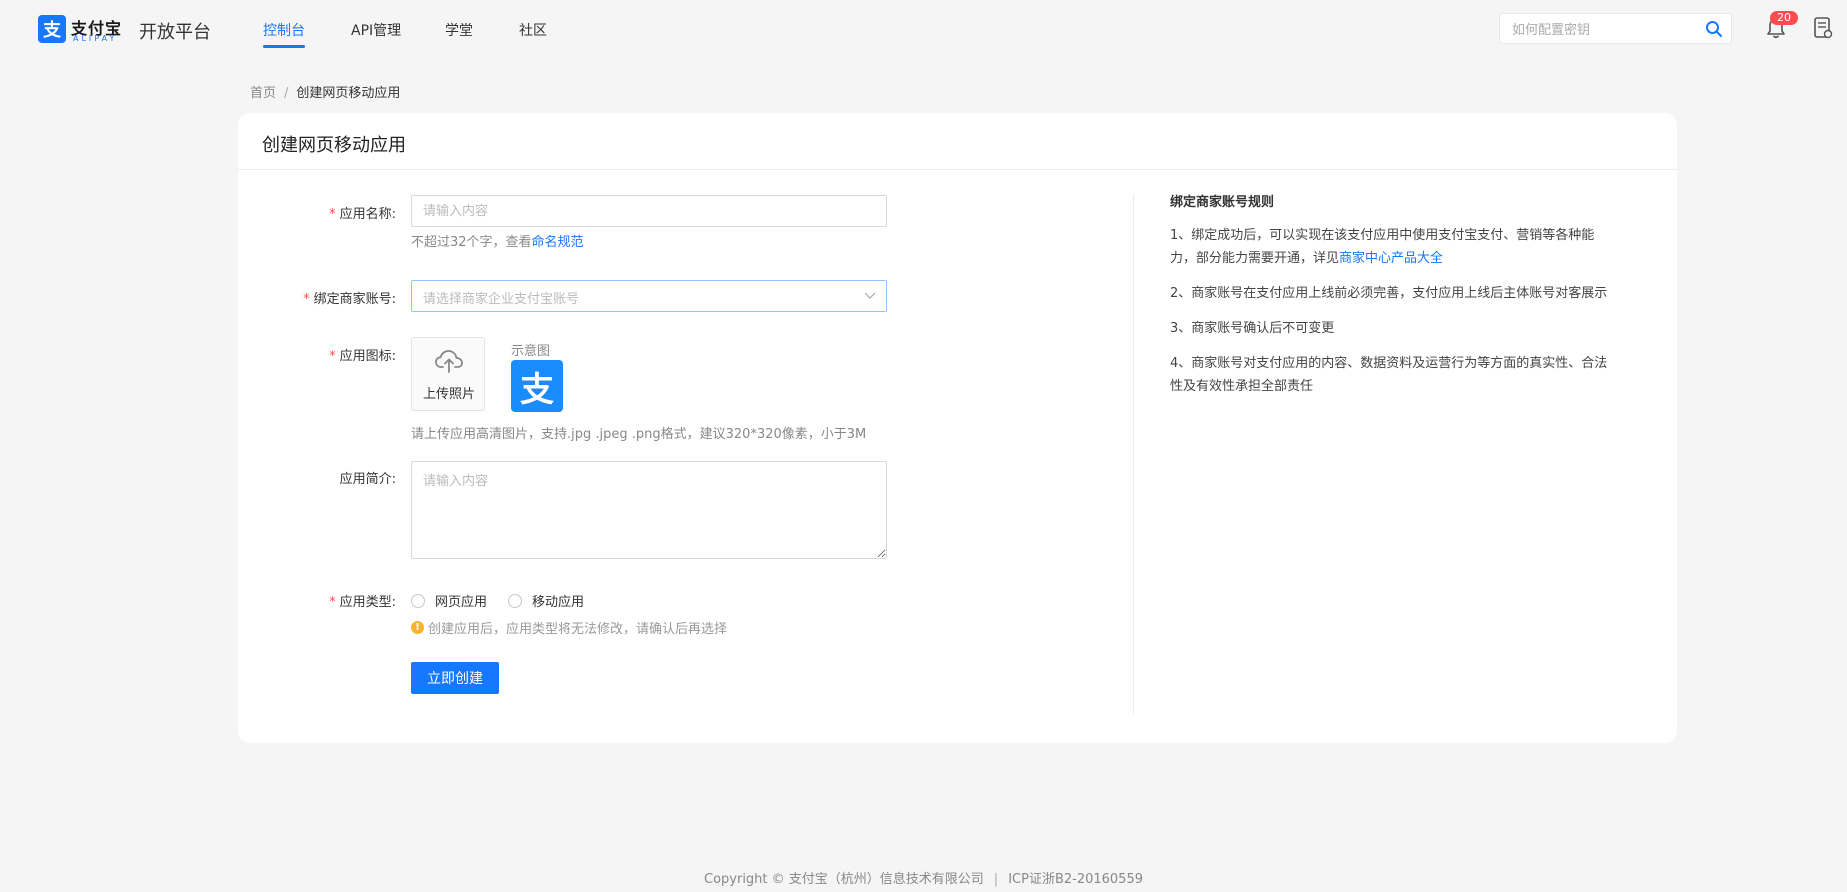 The width and height of the screenshot is (1847, 892). What do you see at coordinates (844, 879) in the screenshot?
I see `footer-copyright: Copyright © 支付宝（杭州）信息技术有限公司` at bounding box center [844, 879].